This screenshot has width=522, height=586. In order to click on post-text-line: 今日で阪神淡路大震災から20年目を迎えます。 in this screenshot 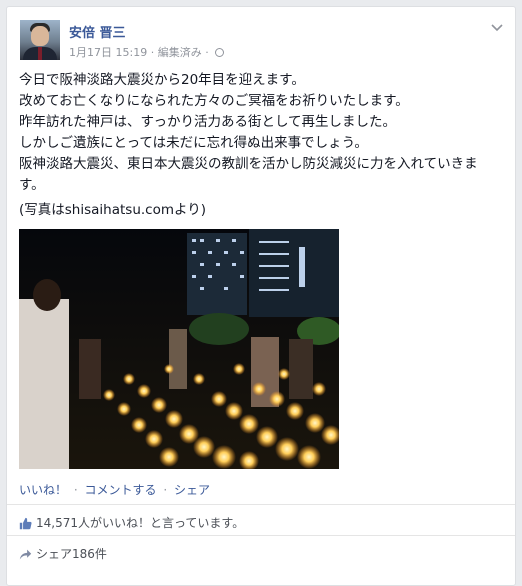, I will do `click(162, 80)`.